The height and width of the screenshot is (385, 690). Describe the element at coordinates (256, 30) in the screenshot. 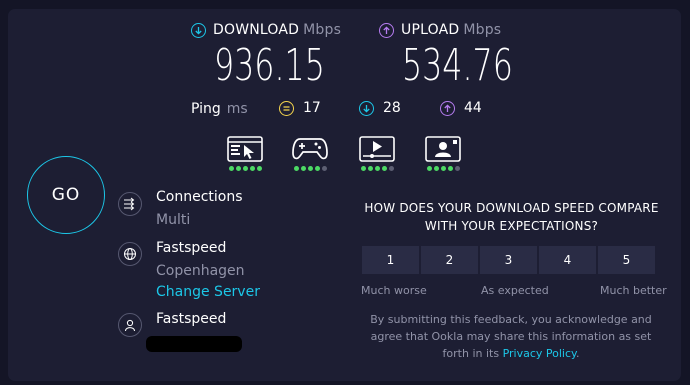

I see `download-label: DOWNLOAD` at that location.